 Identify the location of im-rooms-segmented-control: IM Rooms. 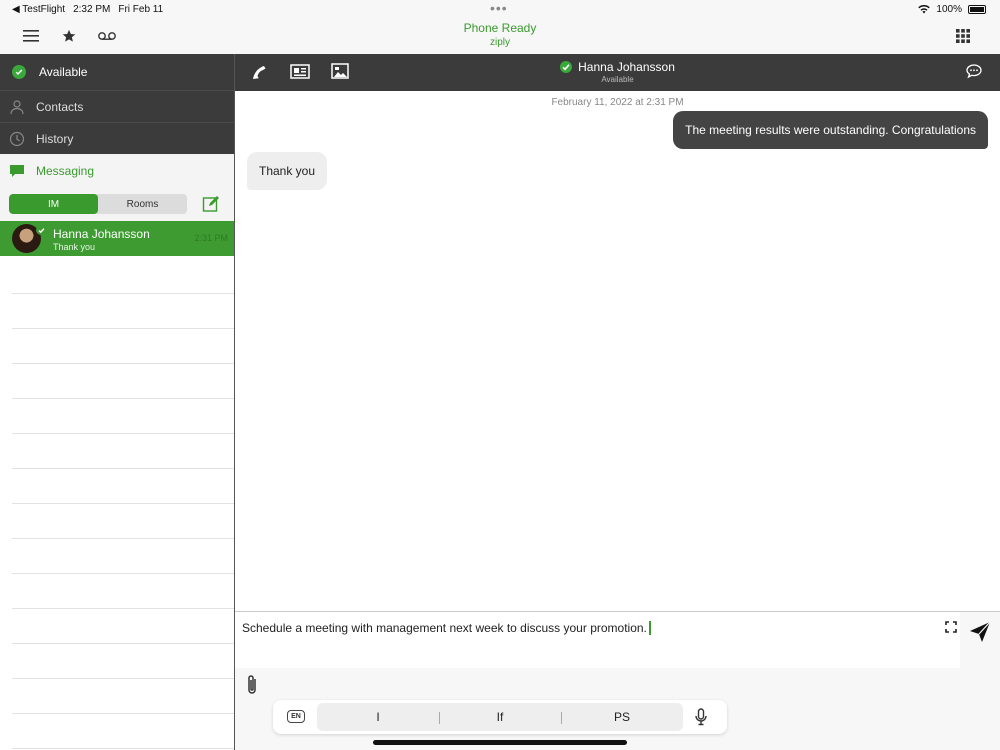
(98, 204).